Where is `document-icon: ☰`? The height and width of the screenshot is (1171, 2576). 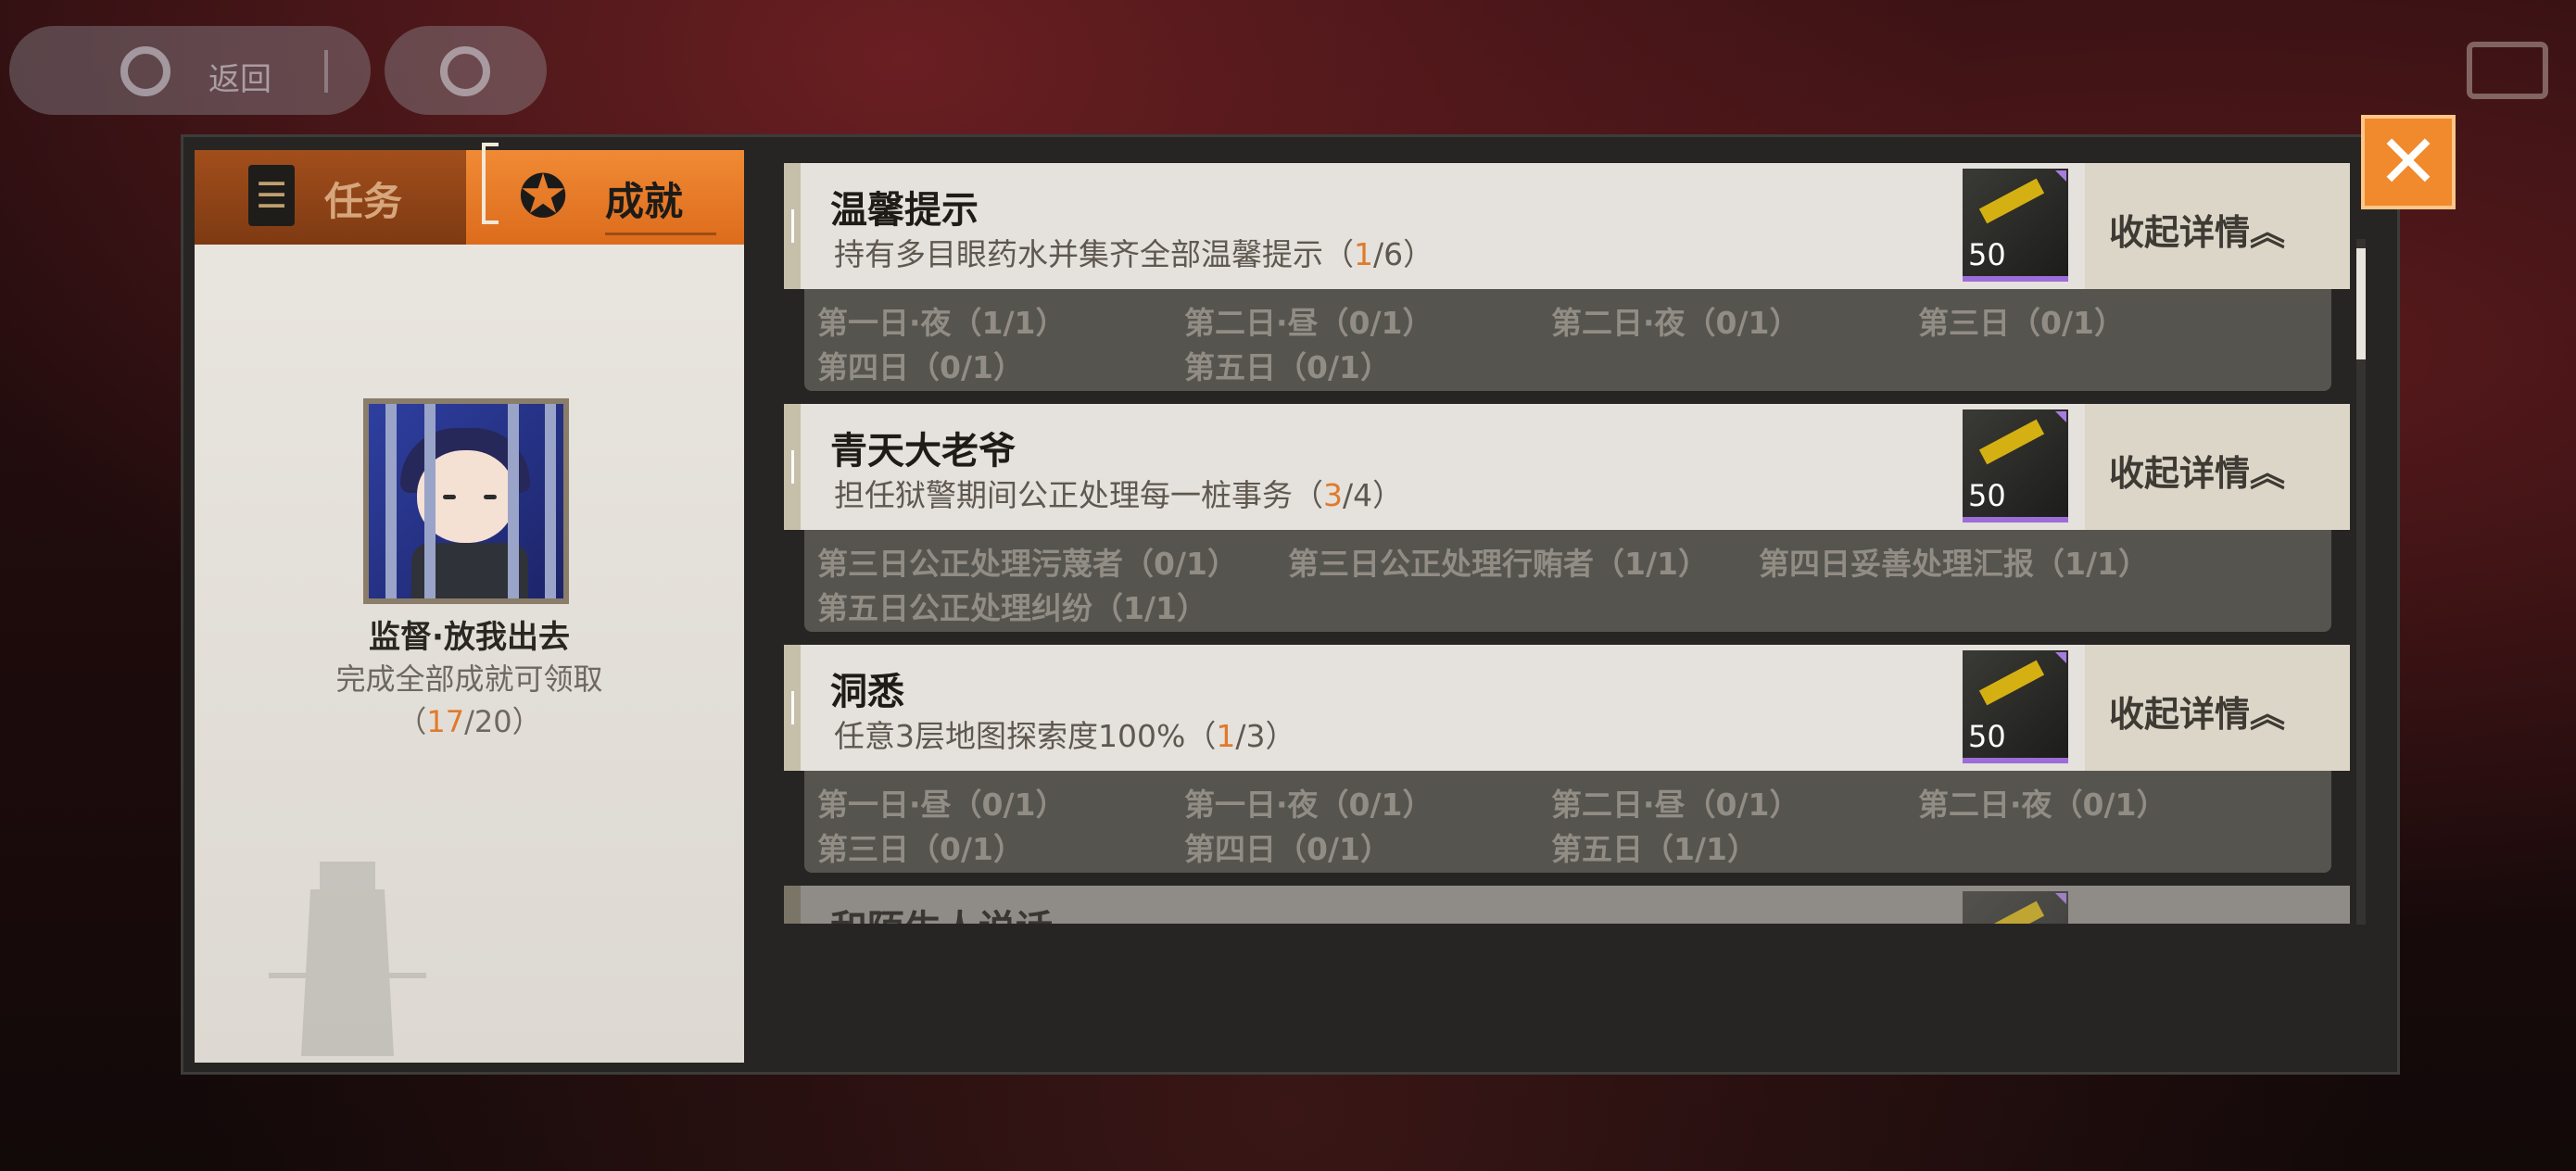
document-icon: ☰ is located at coordinates (271, 196).